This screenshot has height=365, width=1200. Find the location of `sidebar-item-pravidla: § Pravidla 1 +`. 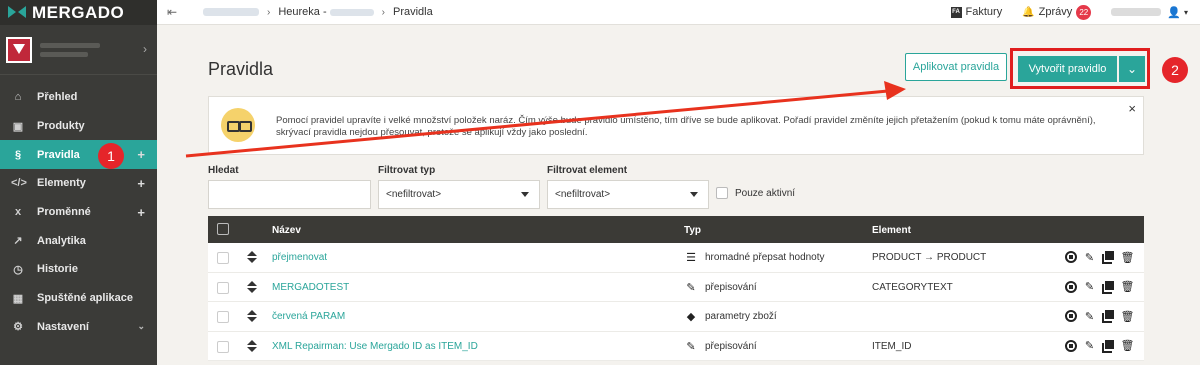

sidebar-item-pravidla: § Pravidla 1 + is located at coordinates (78, 155).